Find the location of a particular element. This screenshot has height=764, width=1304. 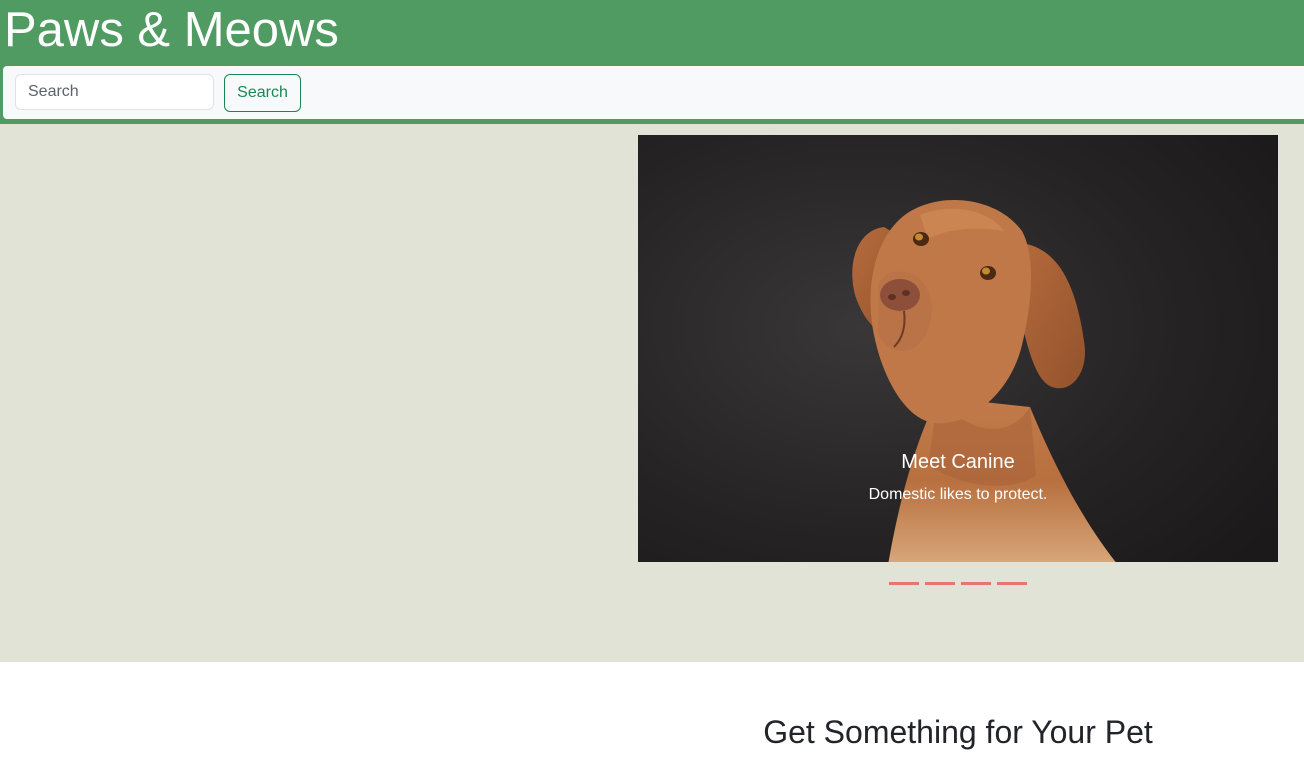

carousel-indicators is located at coordinates (958, 584).